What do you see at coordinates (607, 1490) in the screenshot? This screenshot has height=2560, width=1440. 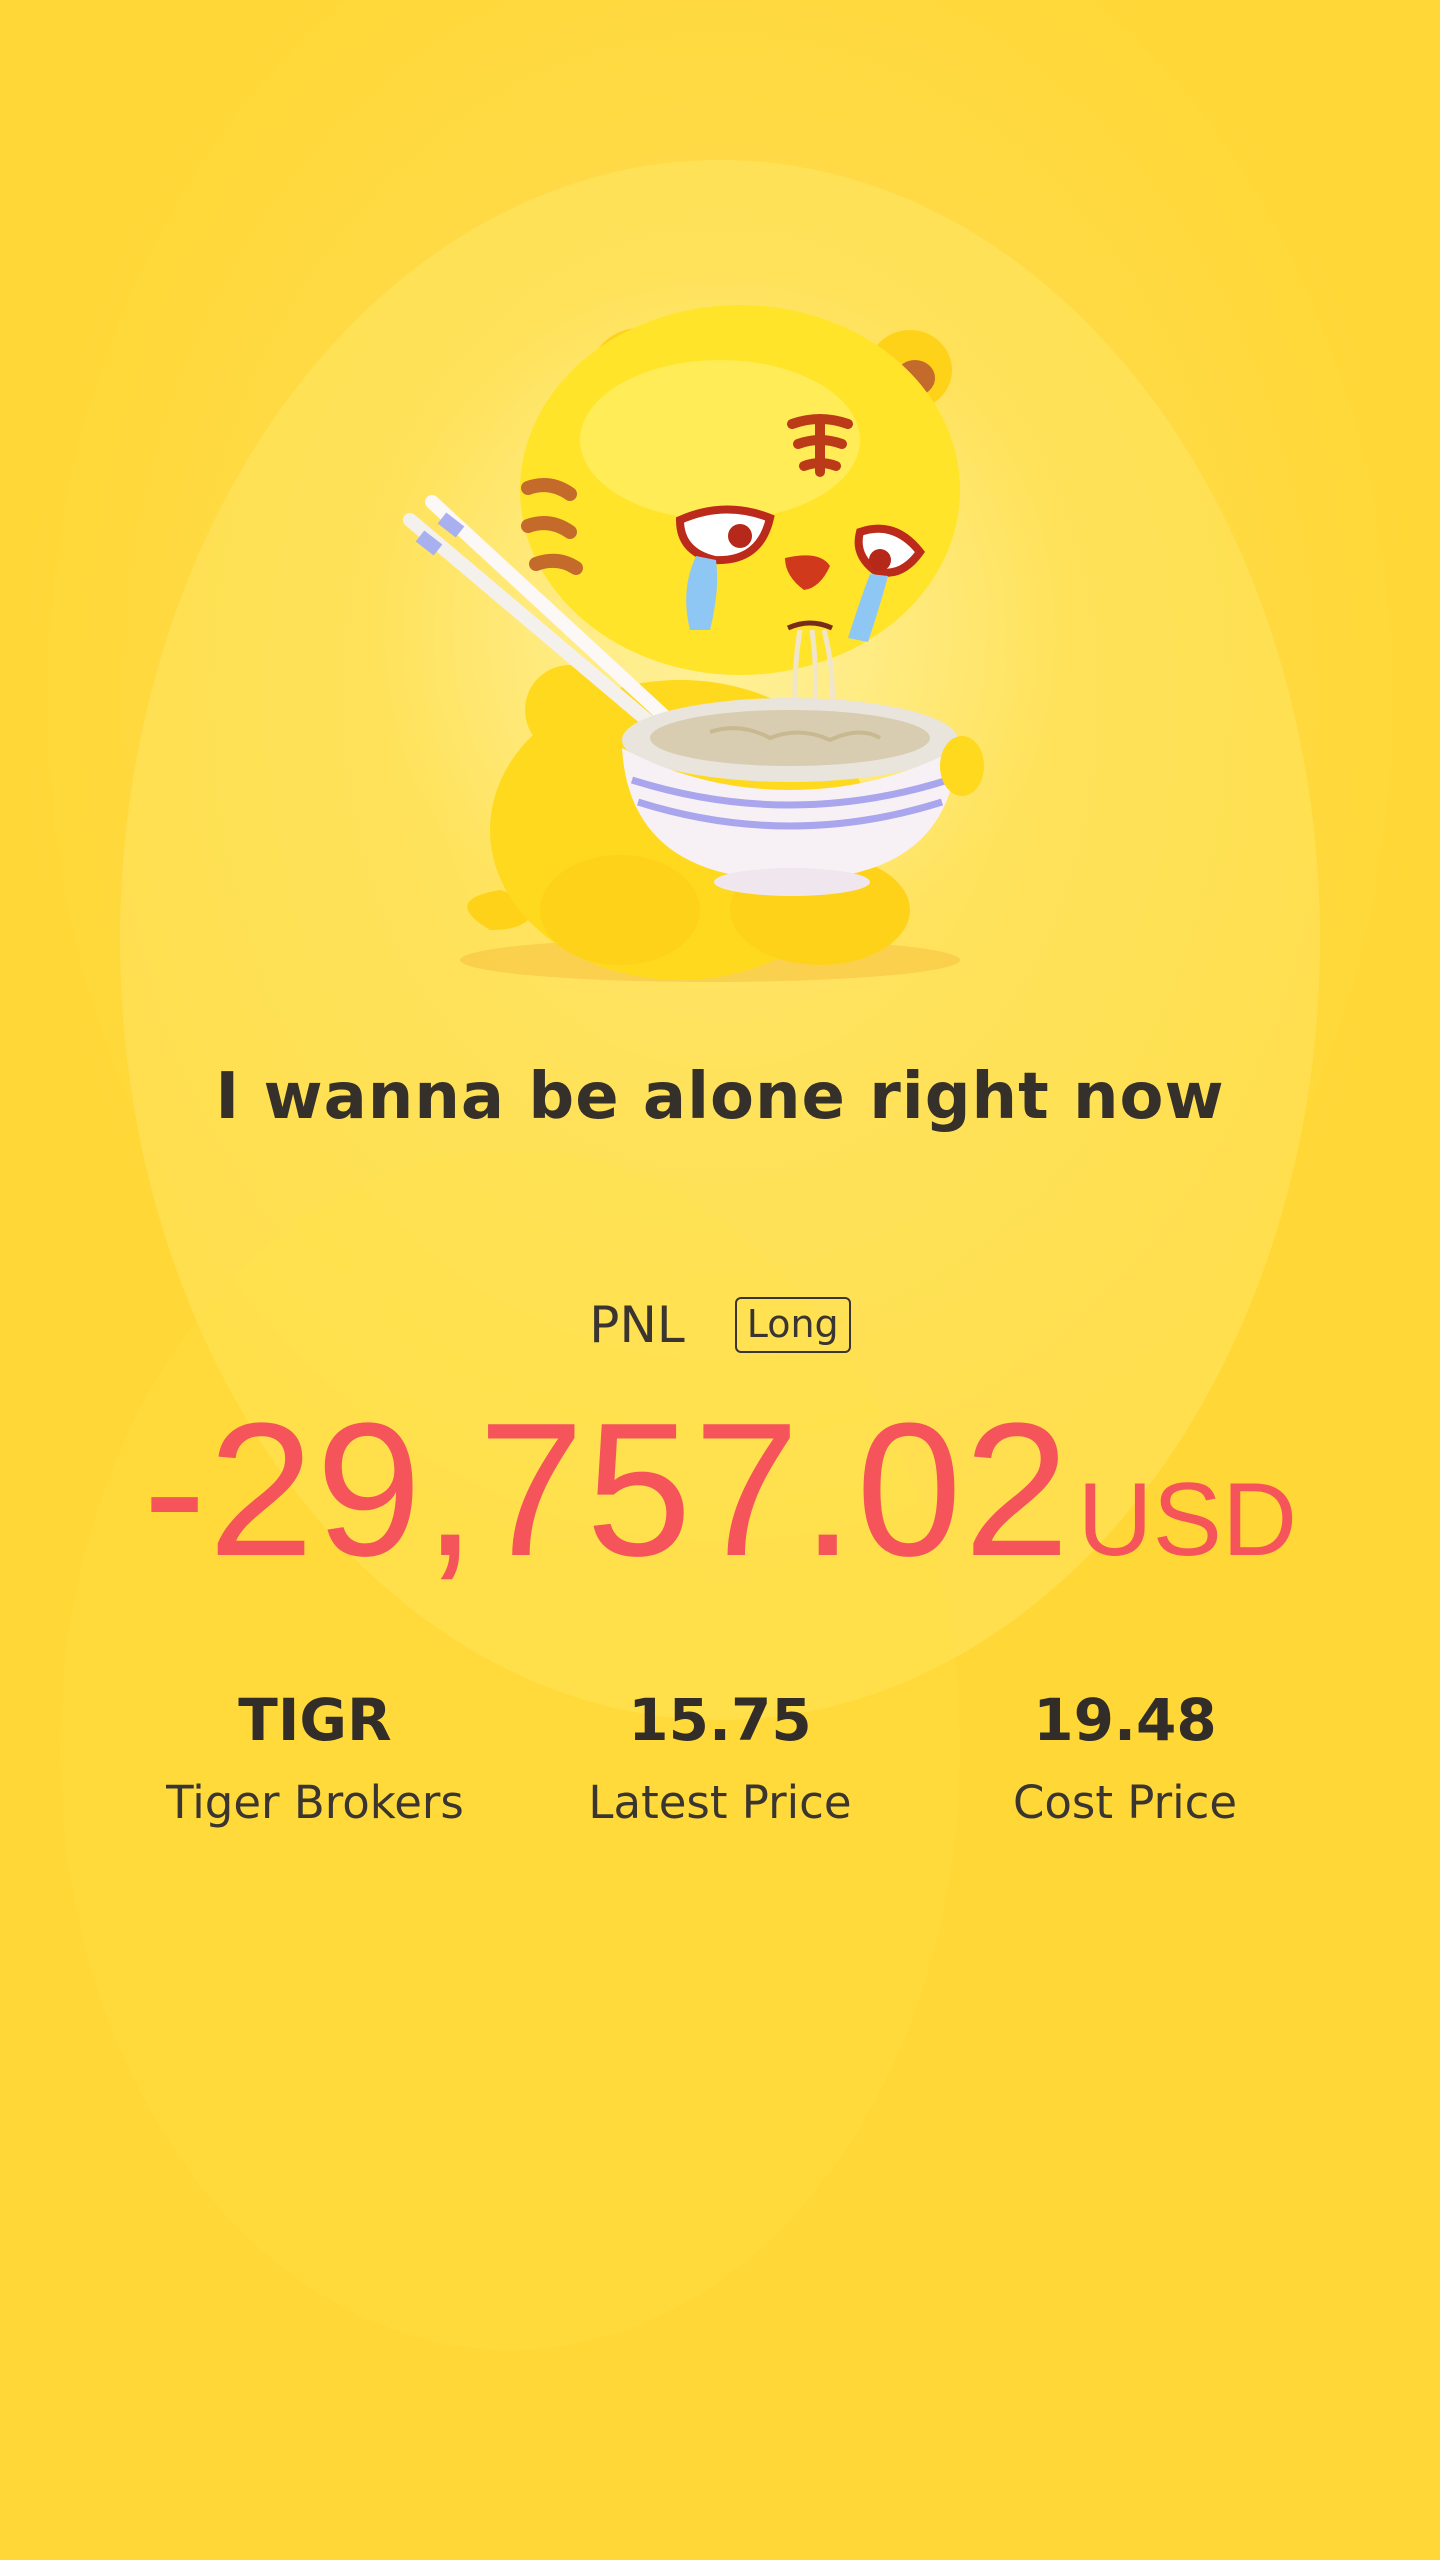 I see `pnl-amount-value: -29,757.02` at bounding box center [607, 1490].